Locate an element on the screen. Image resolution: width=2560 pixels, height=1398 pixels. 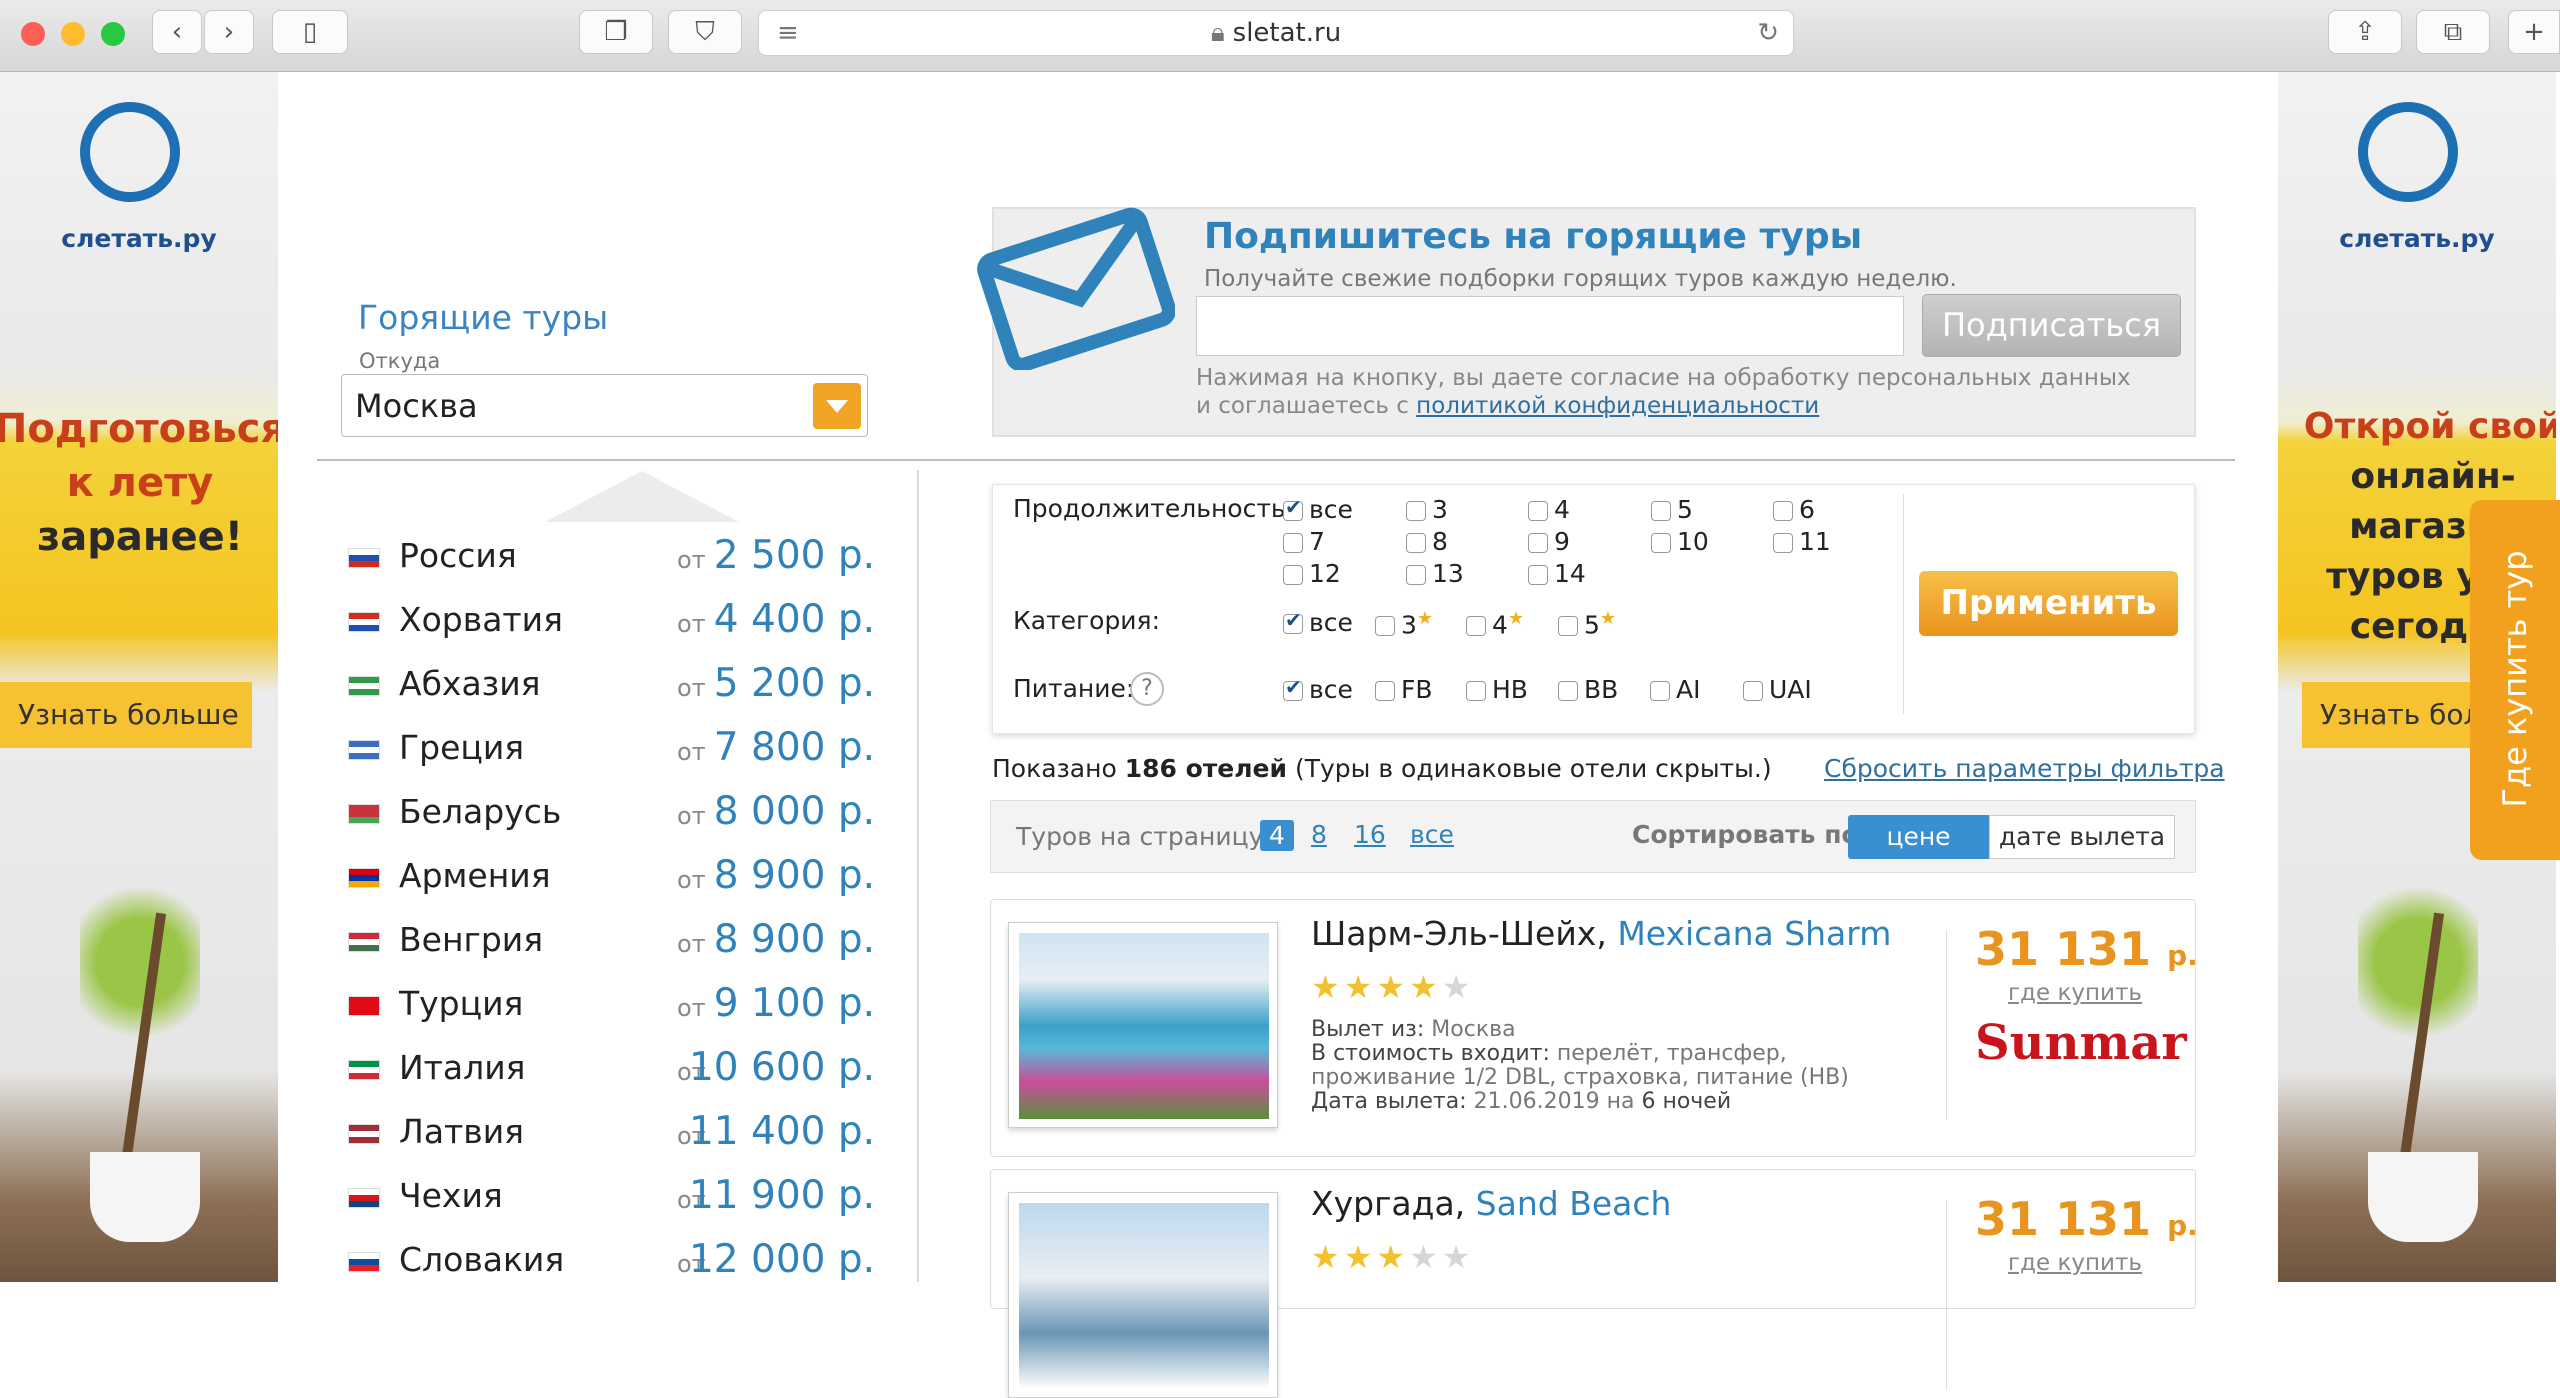
reload-icon: ↻ is located at coordinates (1768, 33).